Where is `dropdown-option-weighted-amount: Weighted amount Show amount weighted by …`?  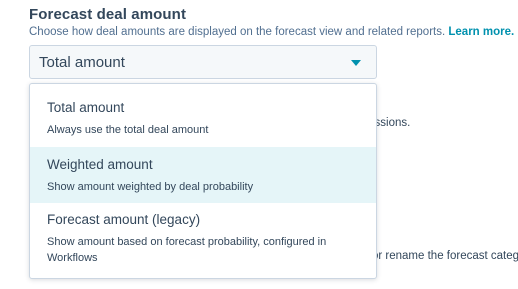 dropdown-option-weighted-amount: Weighted amount Show amount weighted by … is located at coordinates (203, 175).